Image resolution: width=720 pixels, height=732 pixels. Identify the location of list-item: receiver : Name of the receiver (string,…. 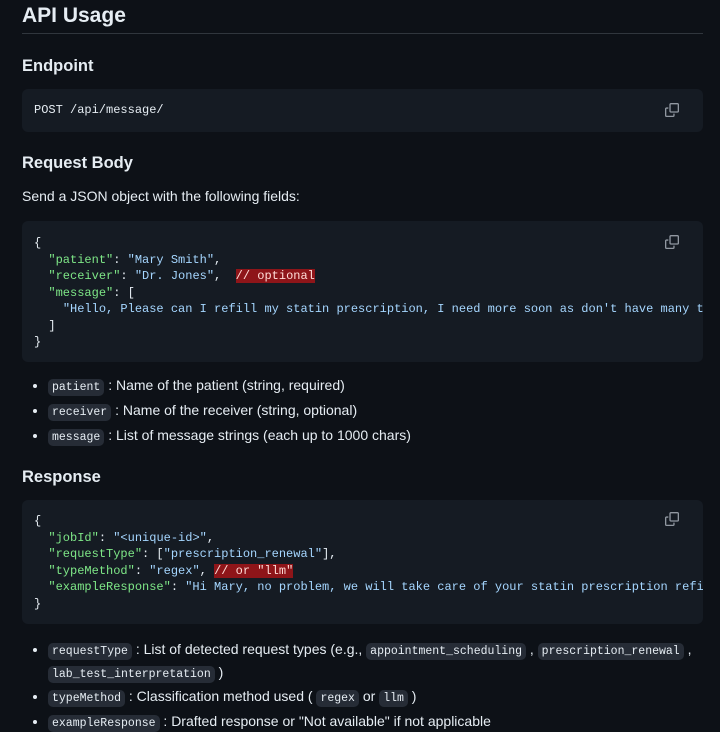
(384, 411).